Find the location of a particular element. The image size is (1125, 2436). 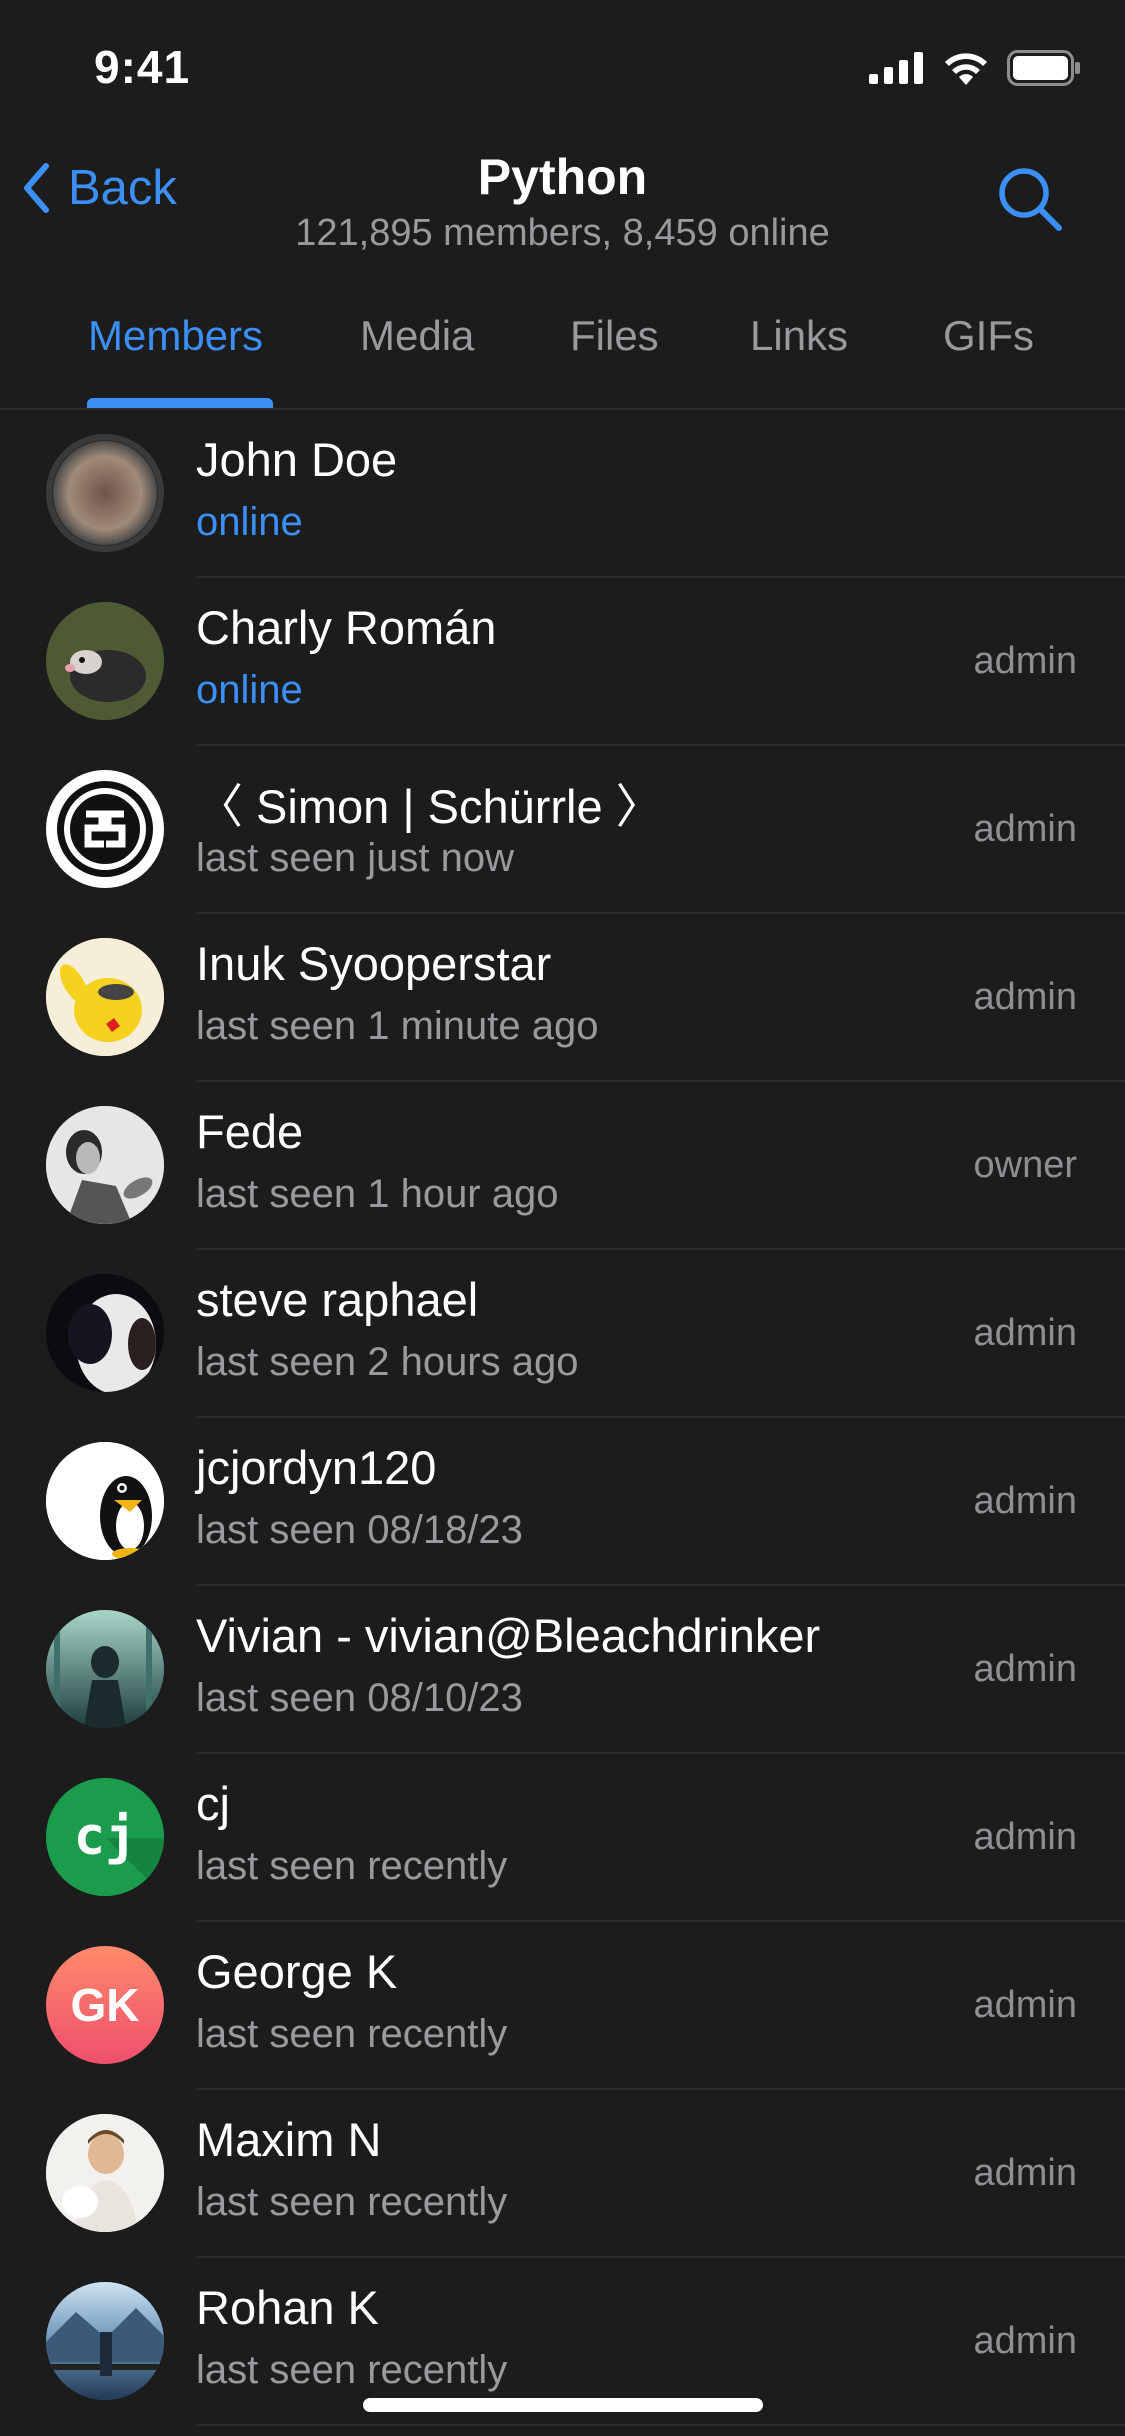

page-title: Python is located at coordinates (562, 177).